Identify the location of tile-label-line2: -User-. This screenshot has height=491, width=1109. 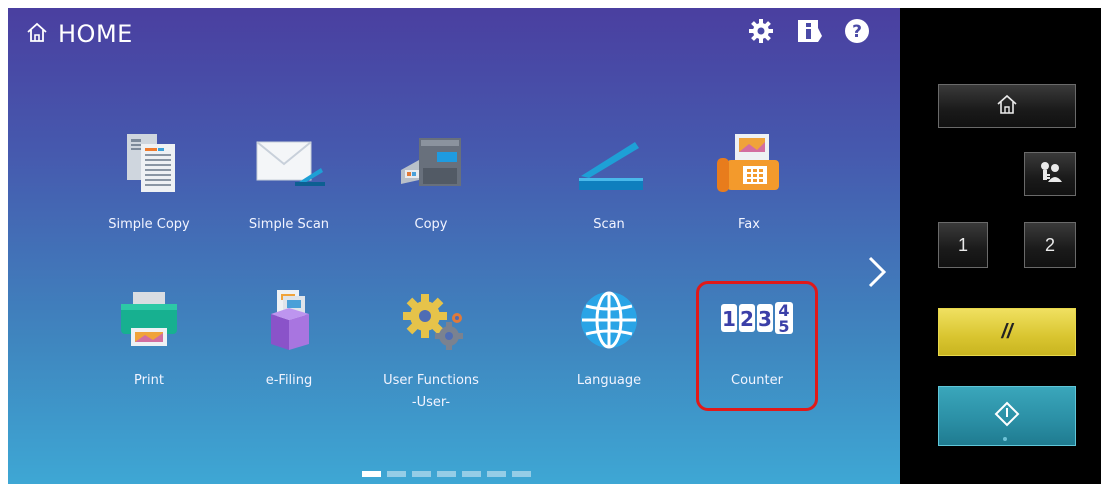
(431, 402).